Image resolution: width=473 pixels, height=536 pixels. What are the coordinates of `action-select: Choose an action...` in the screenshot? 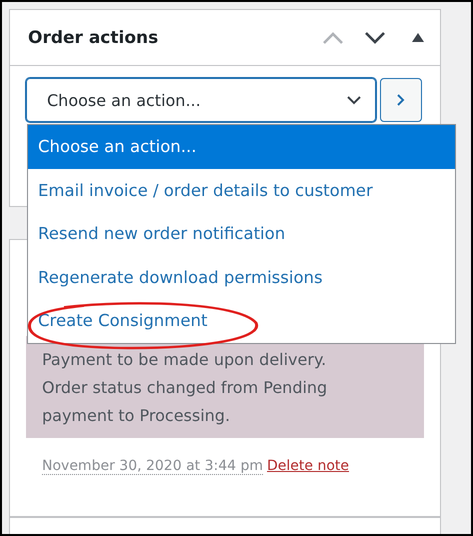 It's located at (201, 100).